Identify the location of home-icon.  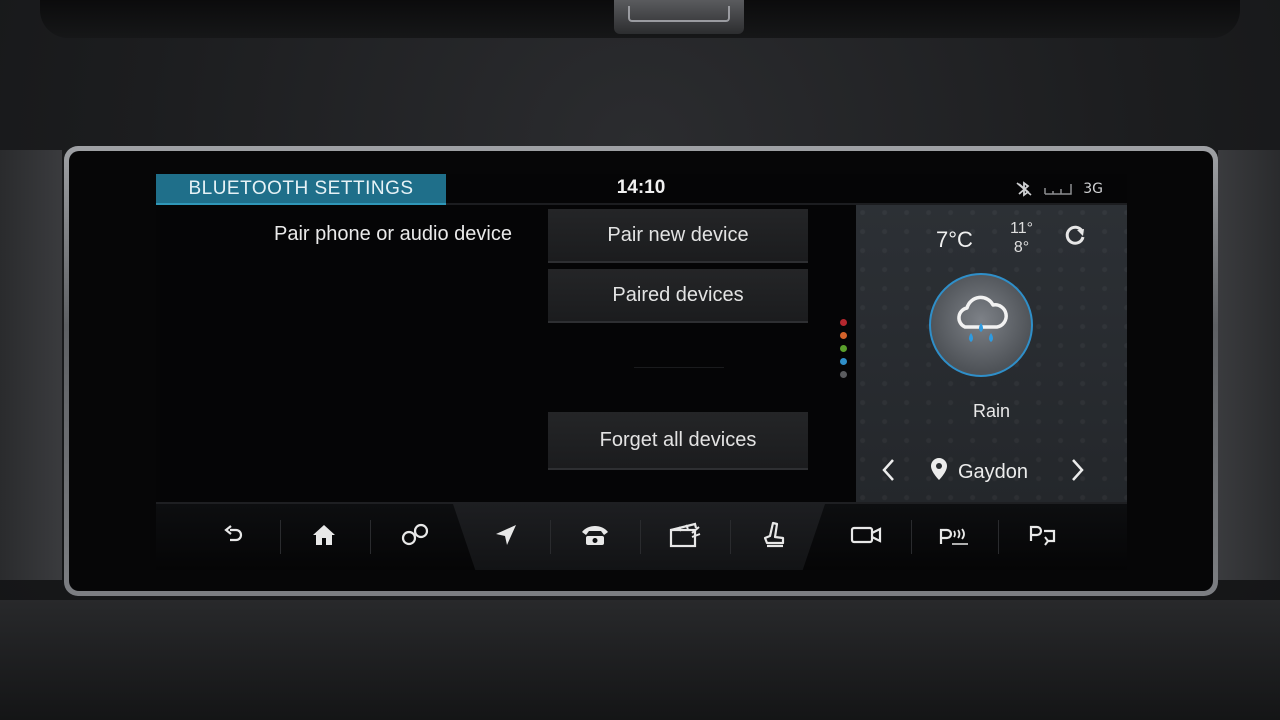
(324, 537).